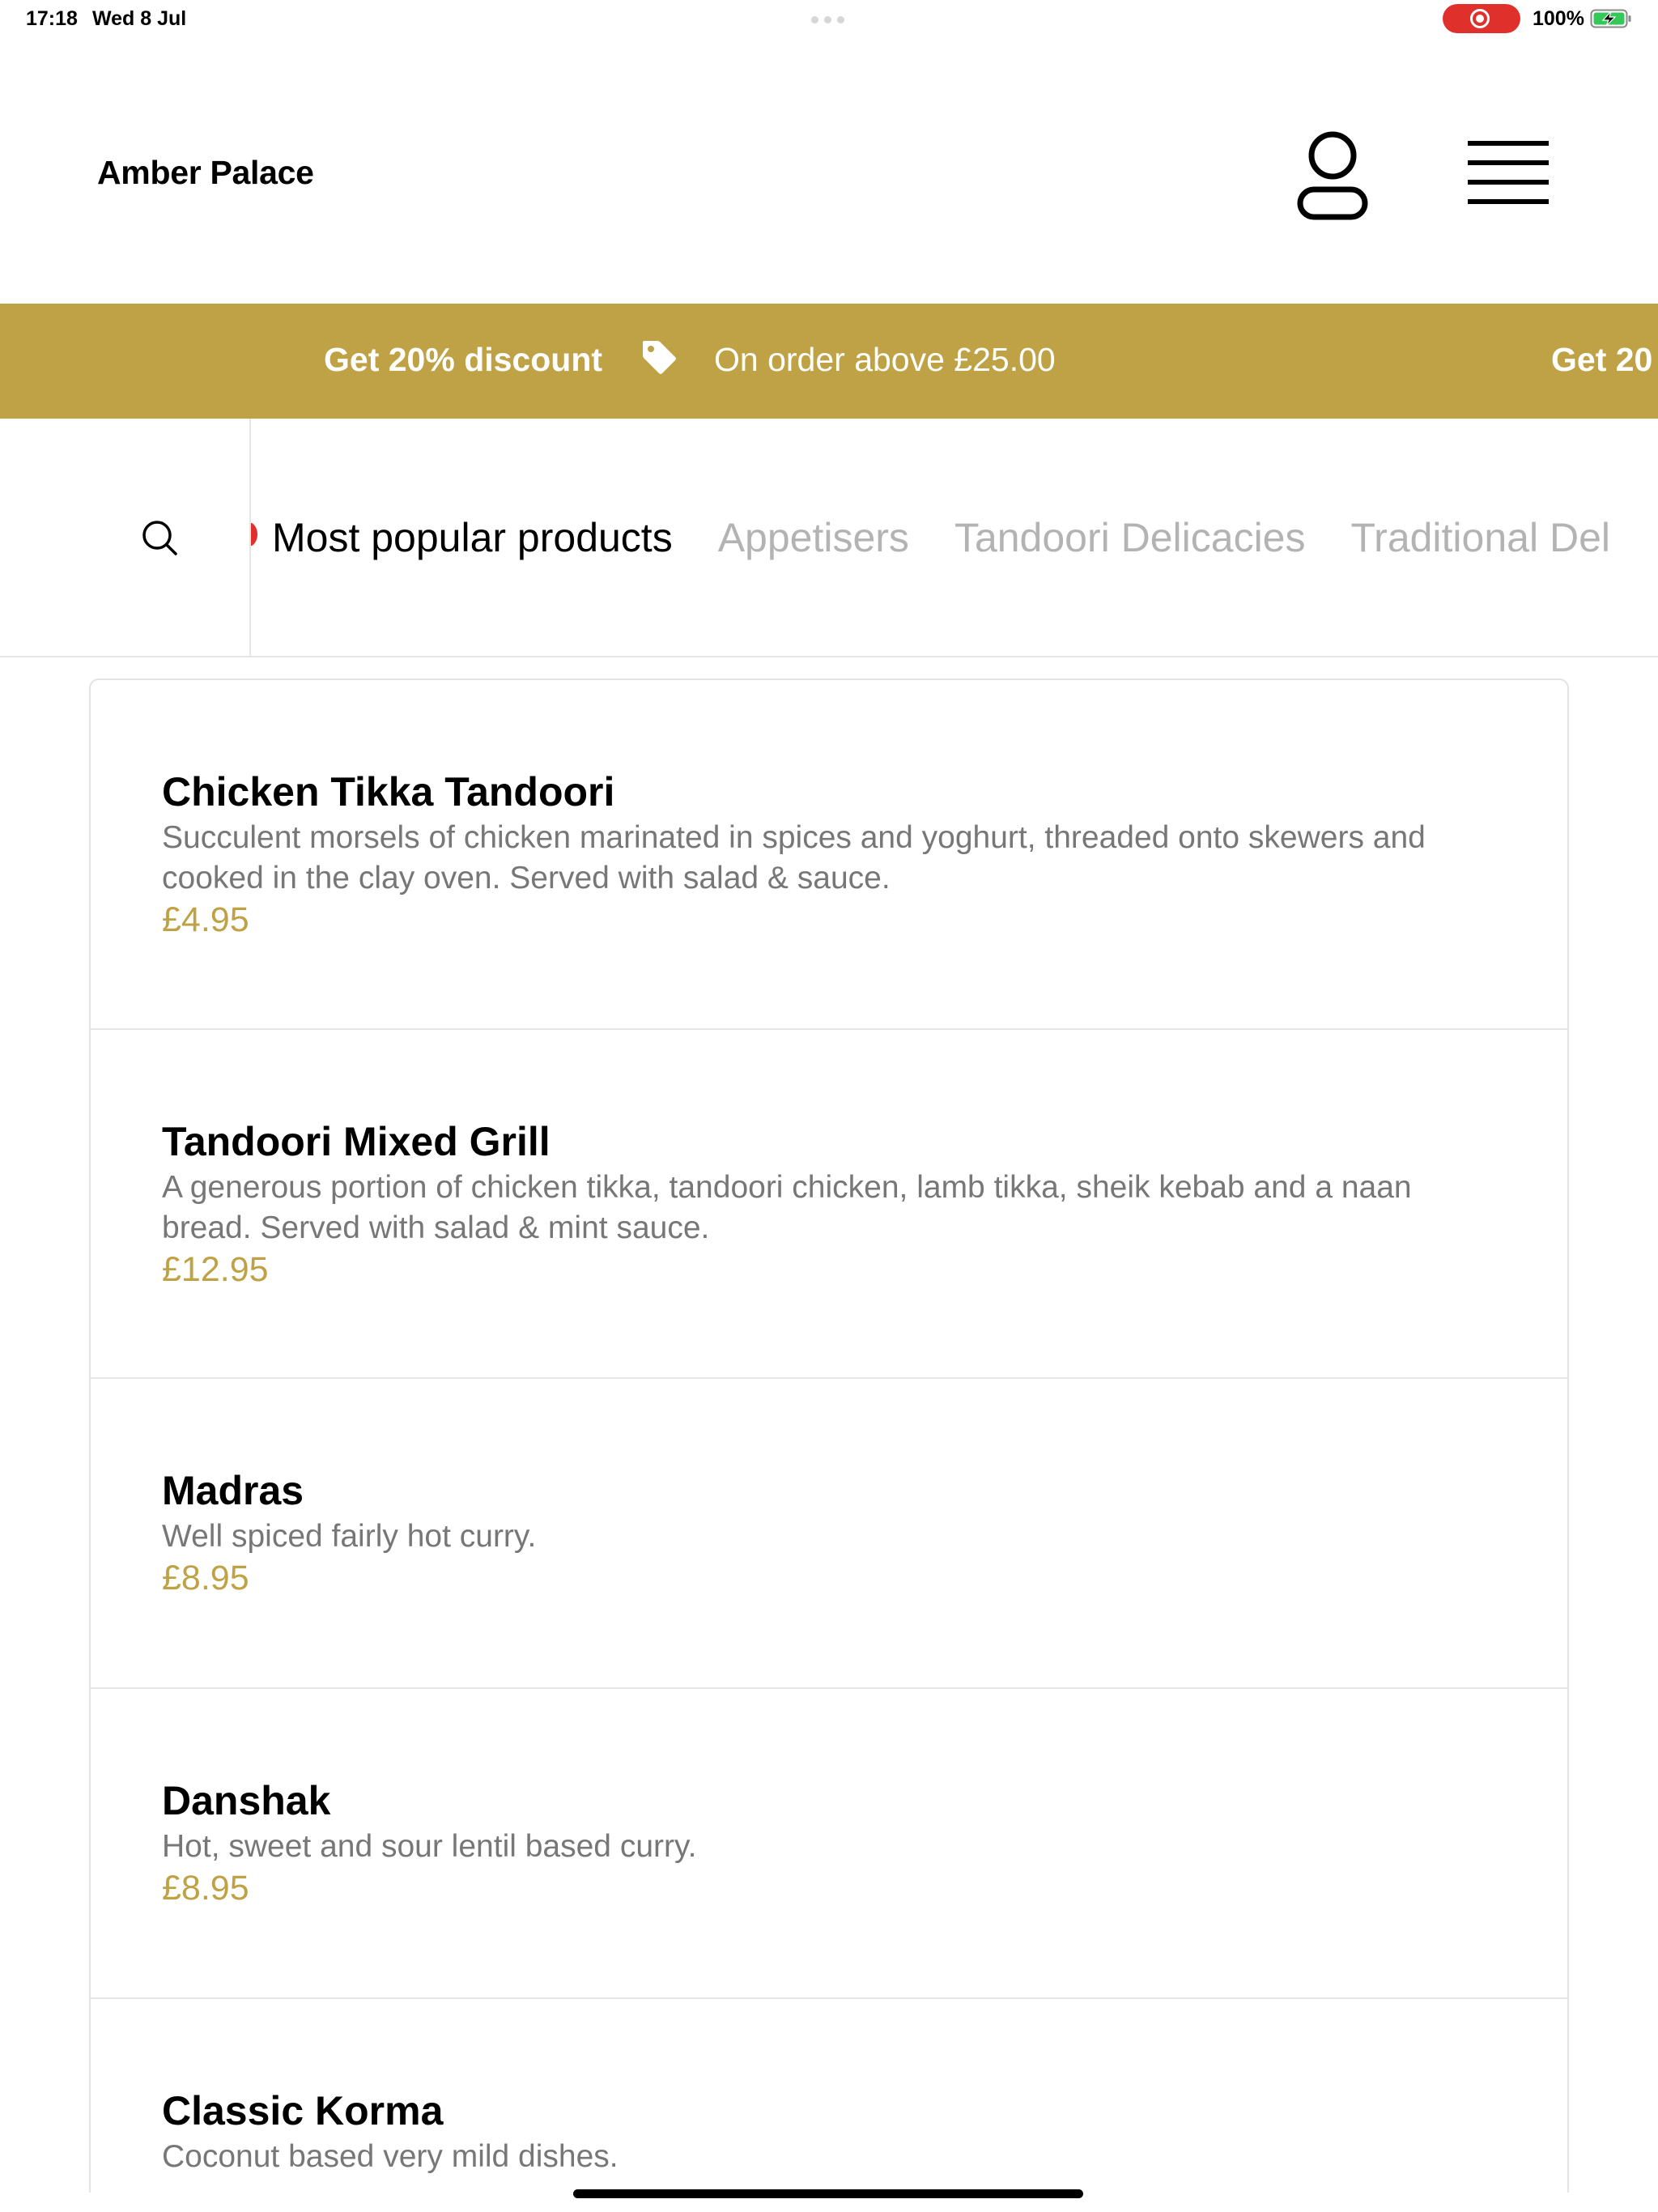 This screenshot has width=1658, height=2212. I want to click on hamburger-menu-icon, so click(1508, 175).